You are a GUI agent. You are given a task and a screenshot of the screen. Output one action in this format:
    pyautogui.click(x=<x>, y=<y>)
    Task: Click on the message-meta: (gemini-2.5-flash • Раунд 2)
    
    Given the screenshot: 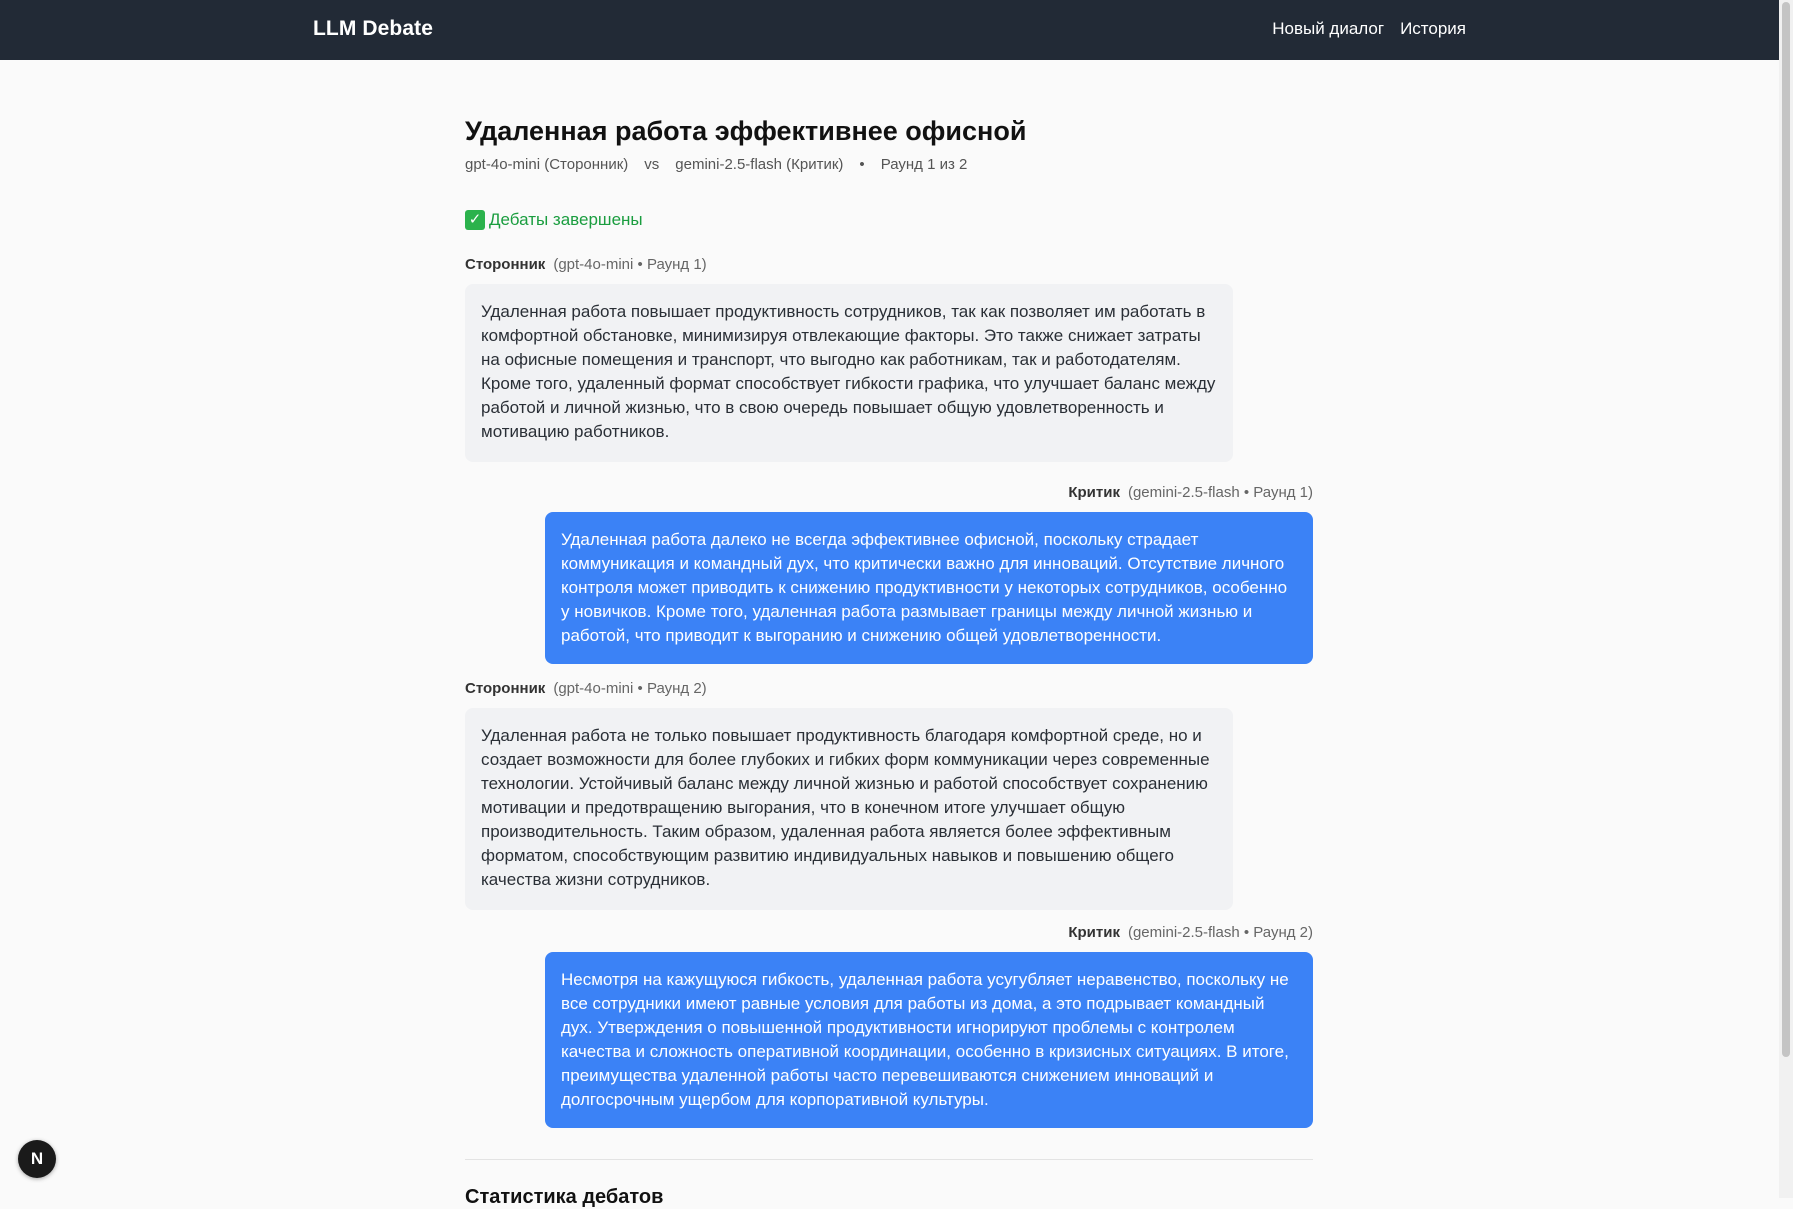 What is the action you would take?
    pyautogui.click(x=1220, y=932)
    